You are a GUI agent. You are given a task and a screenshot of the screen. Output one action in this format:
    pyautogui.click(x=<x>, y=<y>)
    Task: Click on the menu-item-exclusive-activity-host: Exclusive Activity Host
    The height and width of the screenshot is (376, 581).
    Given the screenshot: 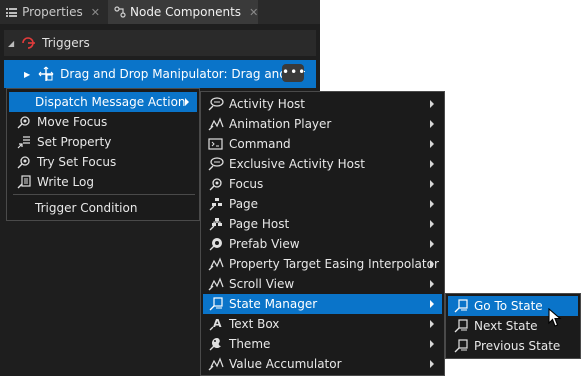 What is the action you would take?
    pyautogui.click(x=322, y=164)
    